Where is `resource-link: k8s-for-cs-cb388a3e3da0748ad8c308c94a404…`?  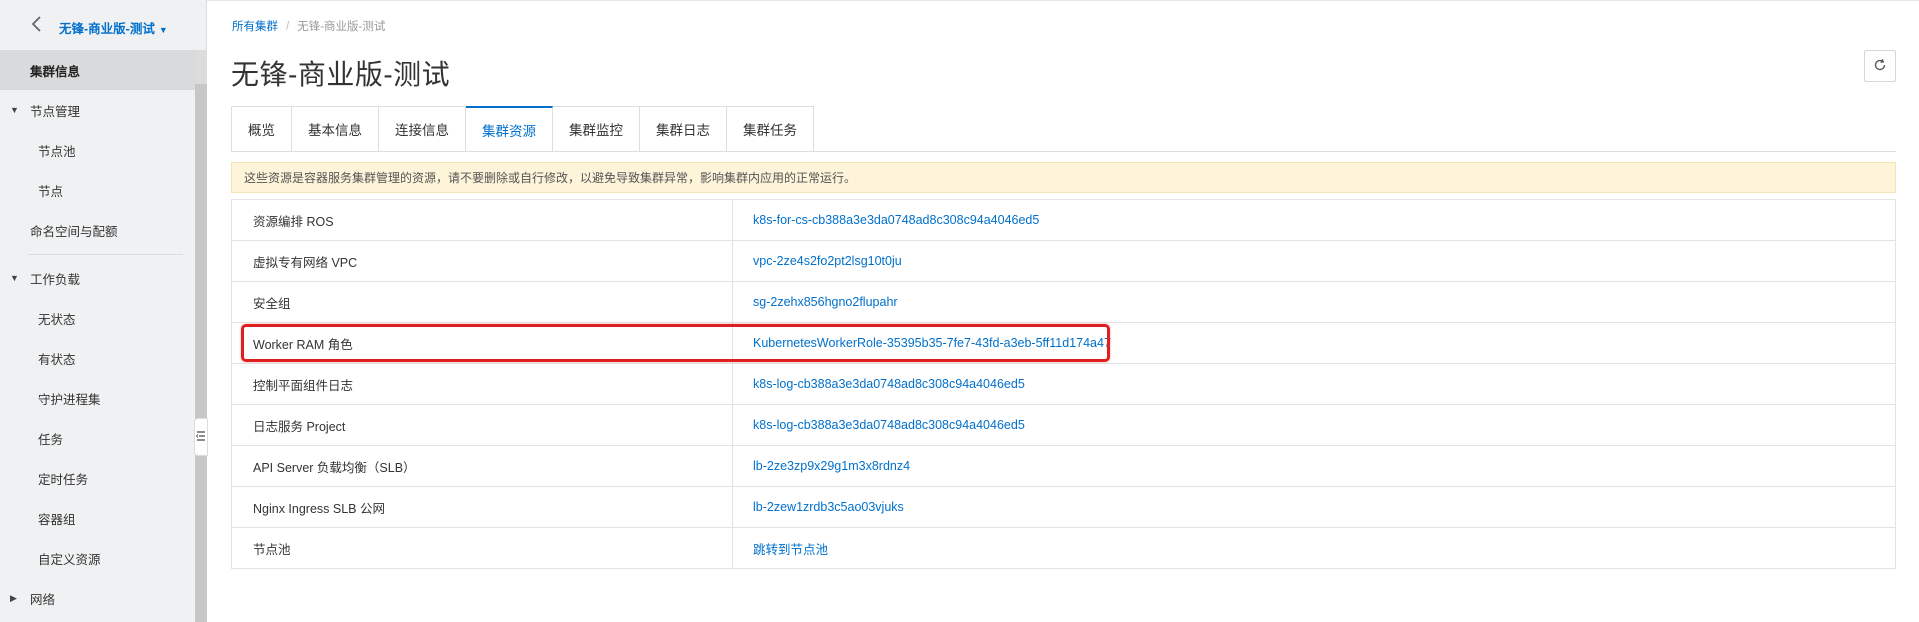 resource-link: k8s-for-cs-cb388a3e3da0748ad8c308c94a404… is located at coordinates (886, 220).